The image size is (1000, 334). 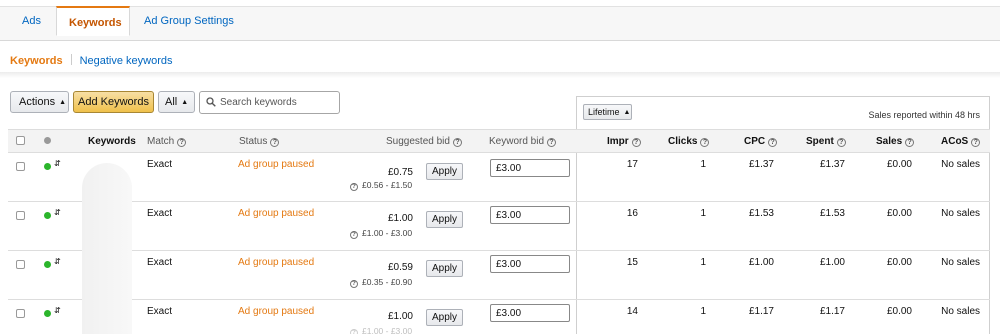 I want to click on cpc-value: £1.53, so click(x=761, y=213).